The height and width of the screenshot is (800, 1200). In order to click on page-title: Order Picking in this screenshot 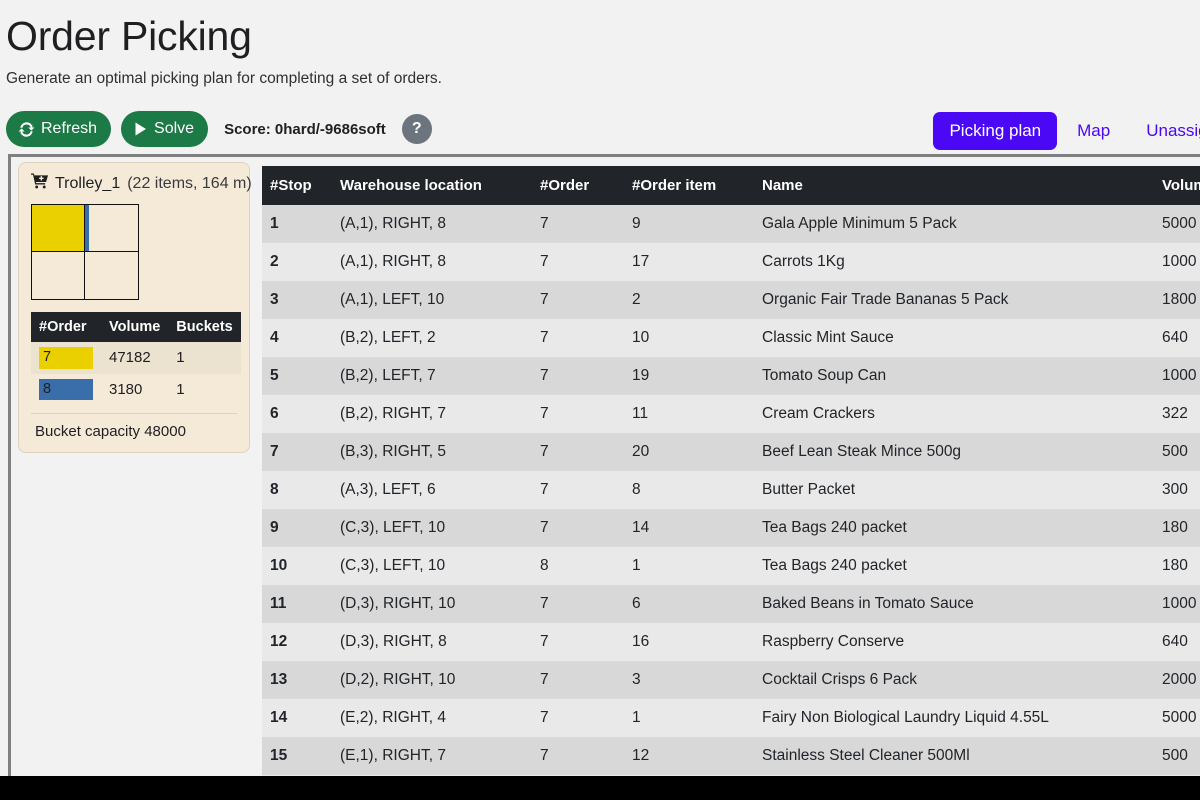, I will do `click(129, 36)`.